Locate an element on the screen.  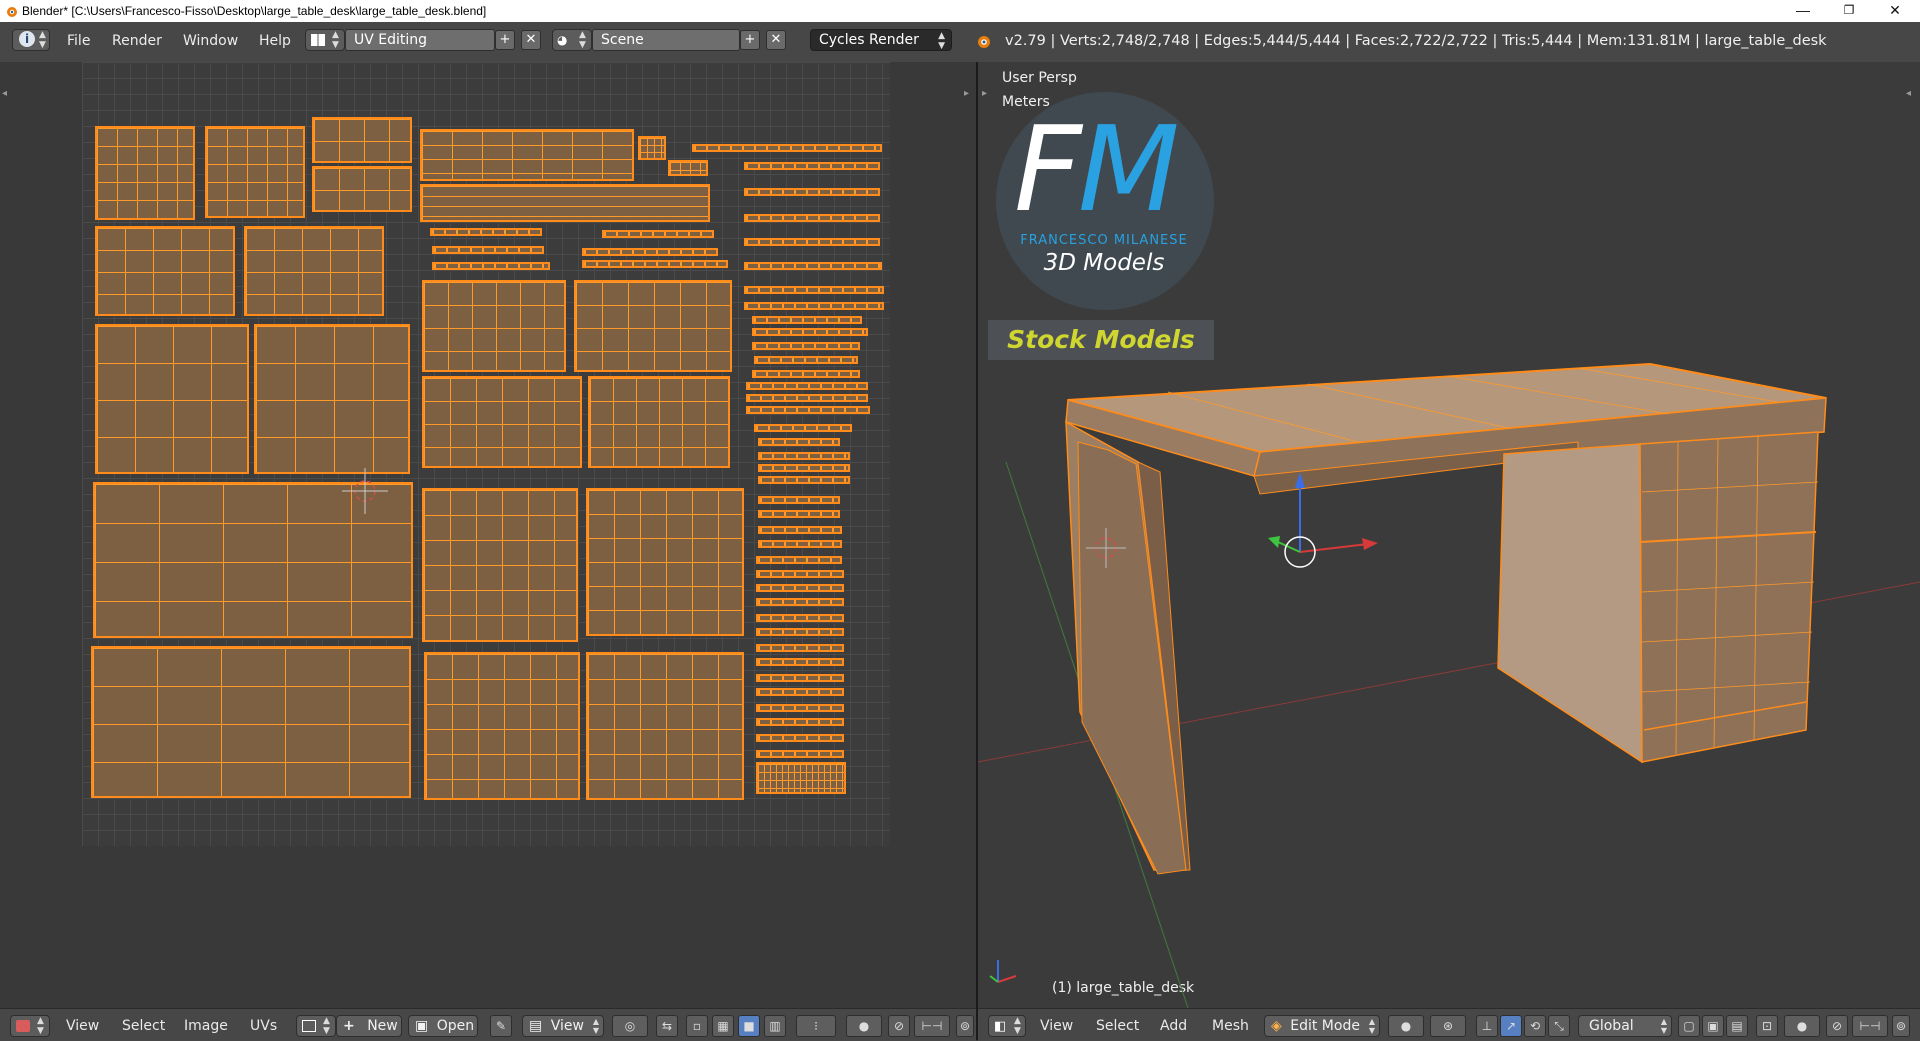
render-icon: ⊚ is located at coordinates (965, 1026).